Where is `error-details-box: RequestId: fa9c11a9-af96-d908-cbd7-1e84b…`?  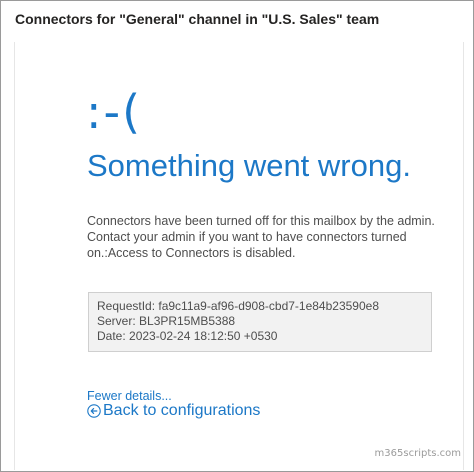
error-details-box: RequestId: fa9c11a9-af96-d908-cbd7-1e84b… is located at coordinates (260, 322).